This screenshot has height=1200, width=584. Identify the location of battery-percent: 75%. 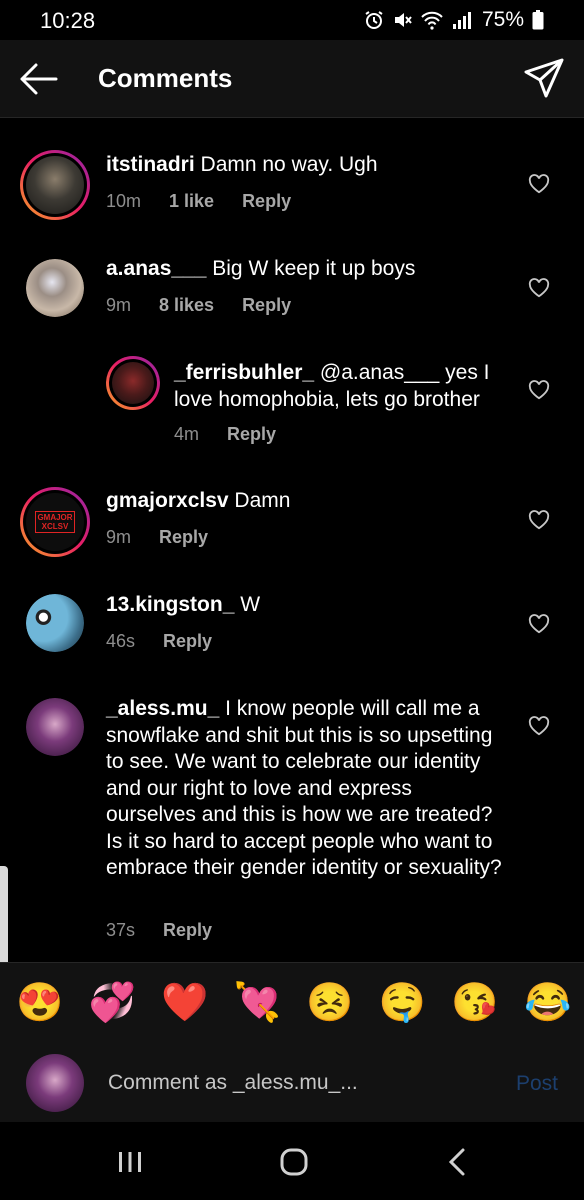
(502, 19).